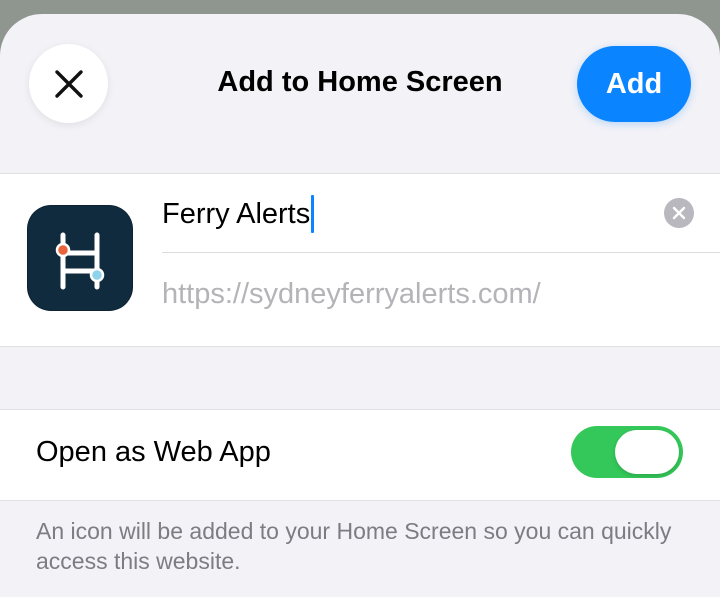  What do you see at coordinates (647, 452) in the screenshot?
I see `toggle-knob` at bounding box center [647, 452].